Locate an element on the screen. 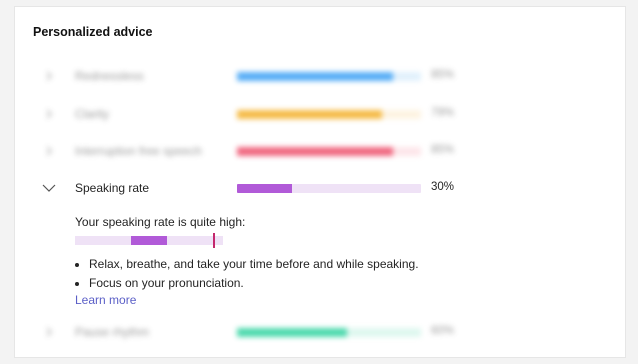 The image size is (638, 364). metric-row-speaking-rate: Speaking rate 30% is located at coordinates (321, 188).